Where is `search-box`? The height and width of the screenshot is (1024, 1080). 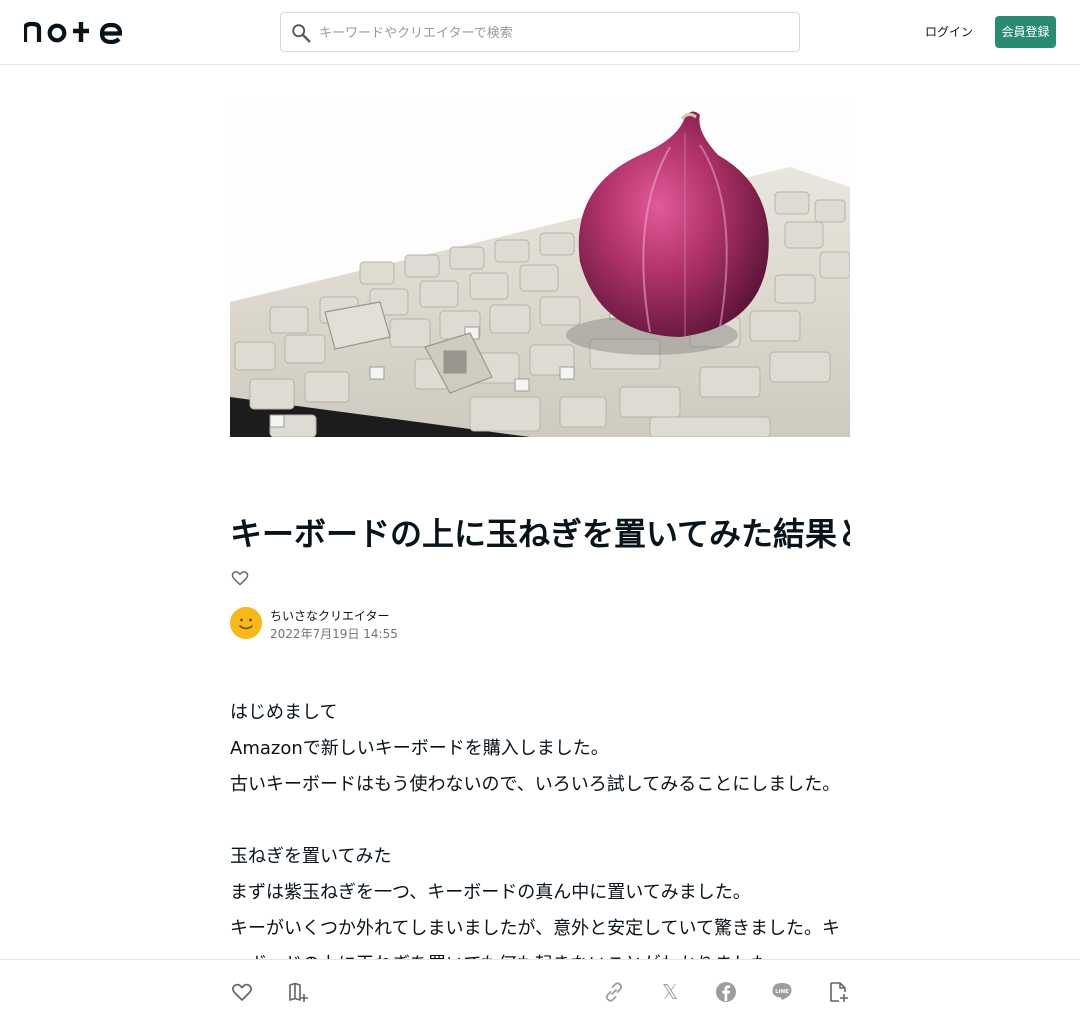 search-box is located at coordinates (540, 32).